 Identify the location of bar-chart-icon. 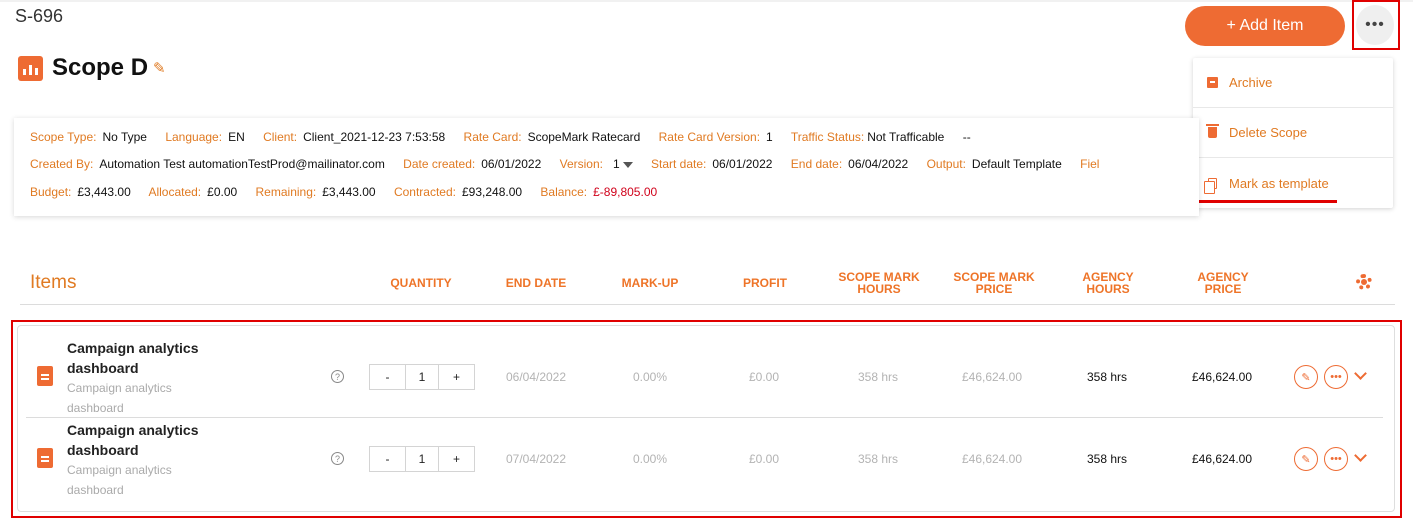
(30, 68).